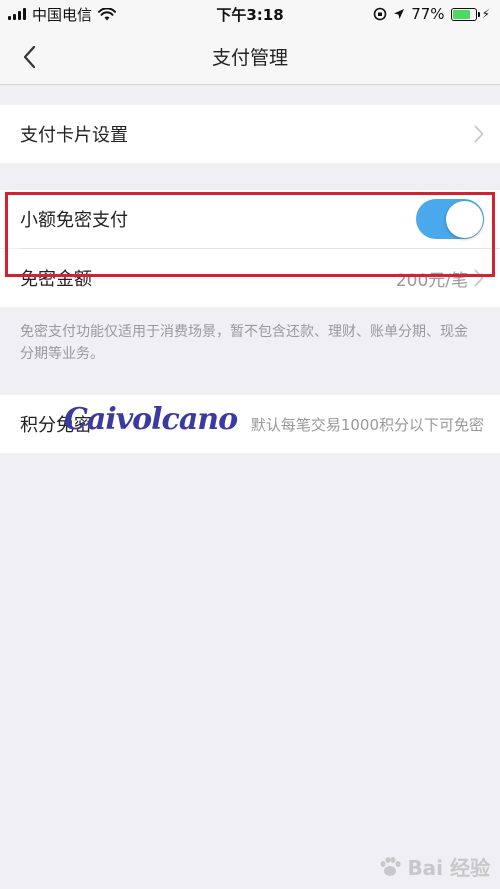 This screenshot has width=500, height=889. I want to click on card-settings-group: 支付卡片设置, so click(250, 134).